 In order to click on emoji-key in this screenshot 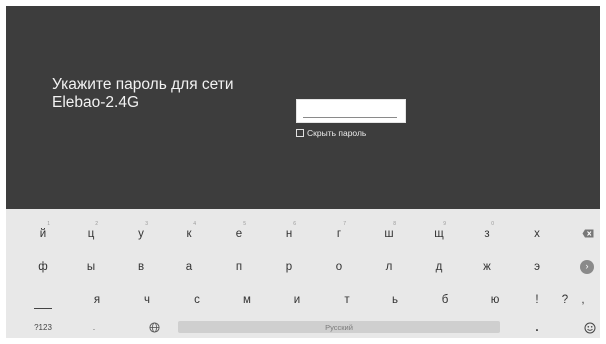, I will do `click(590, 326)`.